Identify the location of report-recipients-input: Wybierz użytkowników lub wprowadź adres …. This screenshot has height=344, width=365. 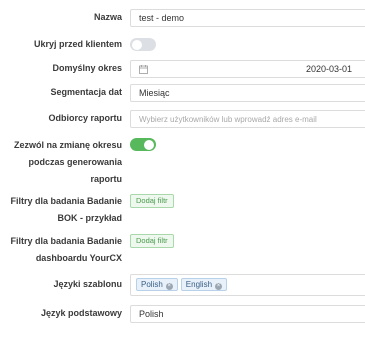
(247, 119).